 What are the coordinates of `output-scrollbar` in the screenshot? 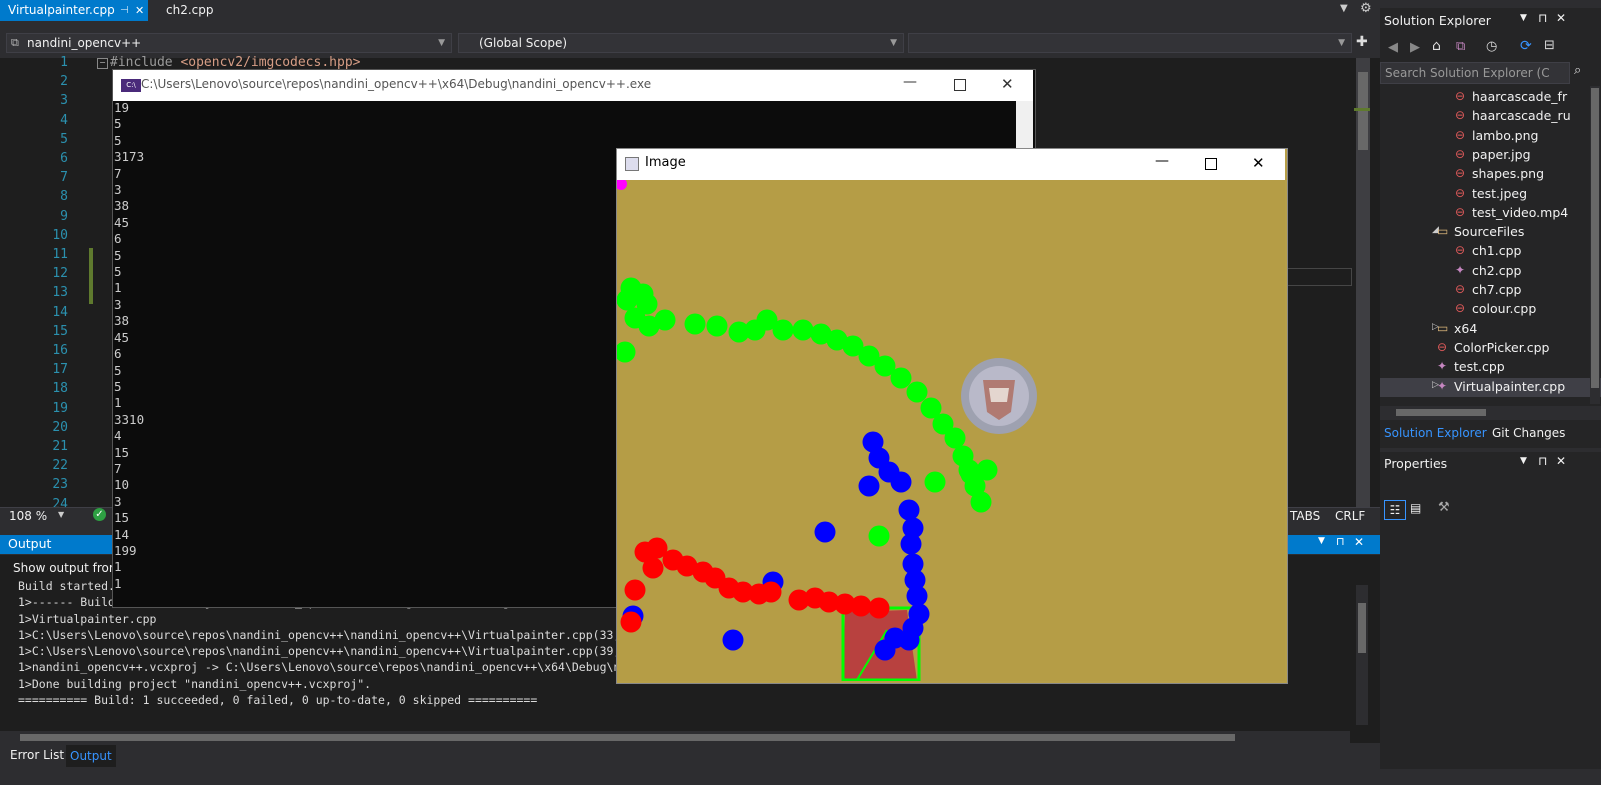 It's located at (1362, 655).